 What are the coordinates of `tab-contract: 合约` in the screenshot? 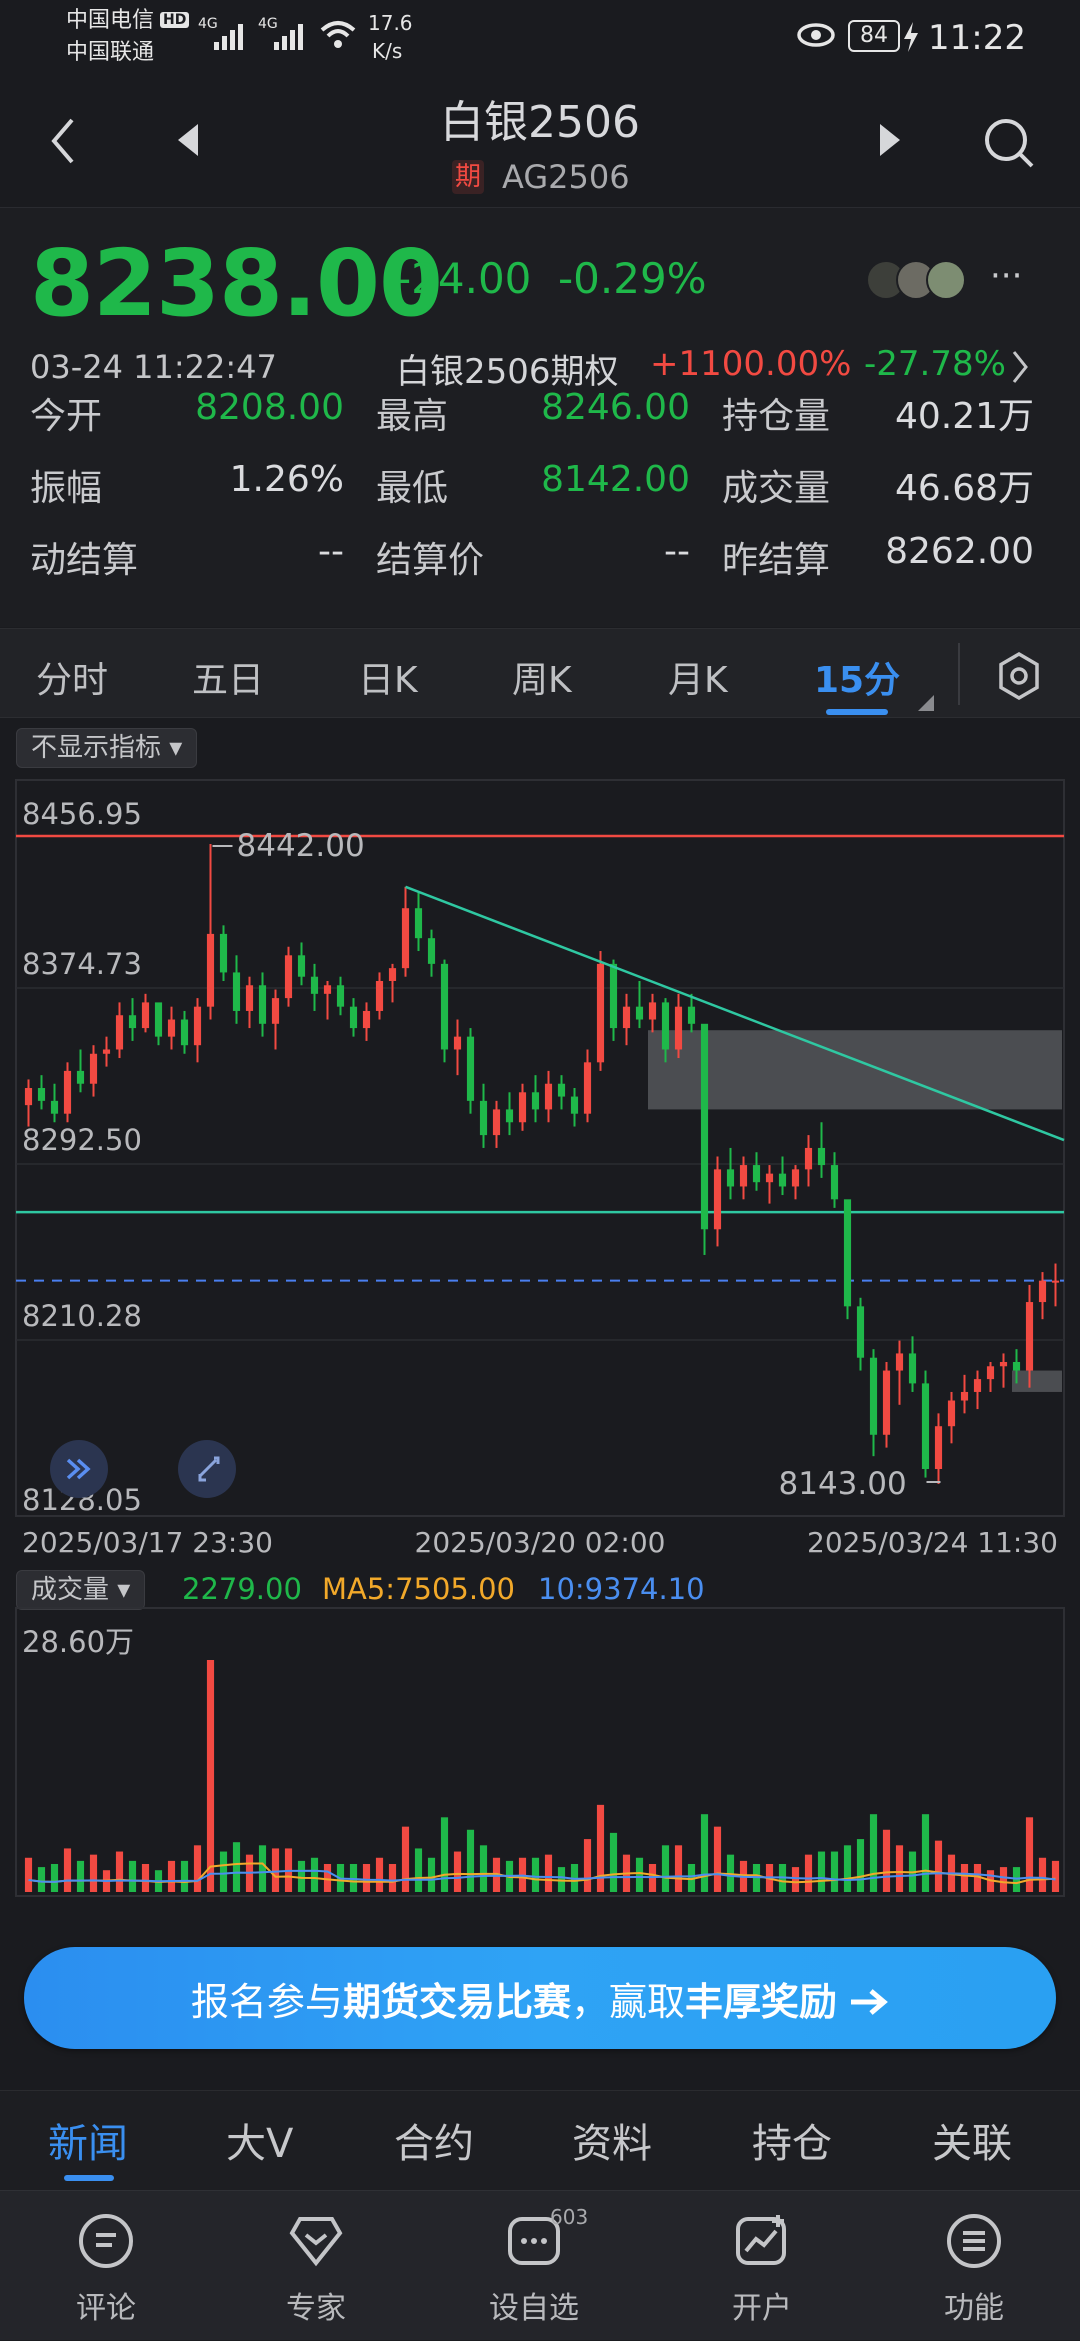 It's located at (434, 2140).